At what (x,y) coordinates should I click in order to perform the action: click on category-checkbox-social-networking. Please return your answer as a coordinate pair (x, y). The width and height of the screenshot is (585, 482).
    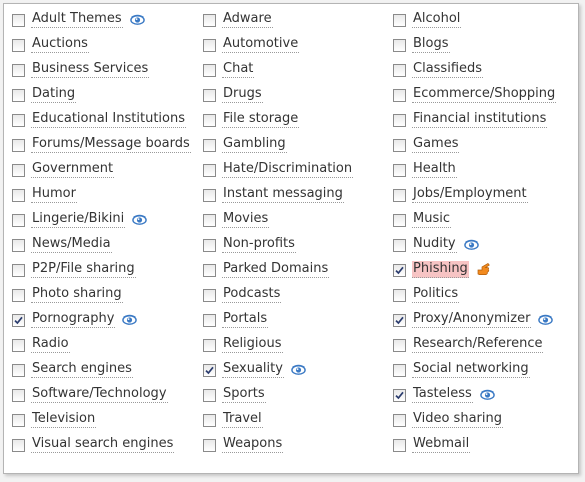
    Looking at the image, I should click on (399, 370).